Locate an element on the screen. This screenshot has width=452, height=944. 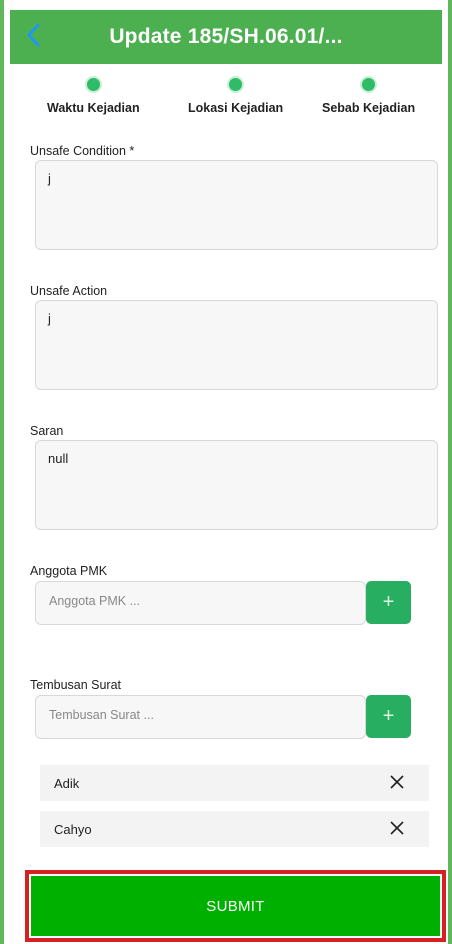
list-item: Adik is located at coordinates (234, 783).